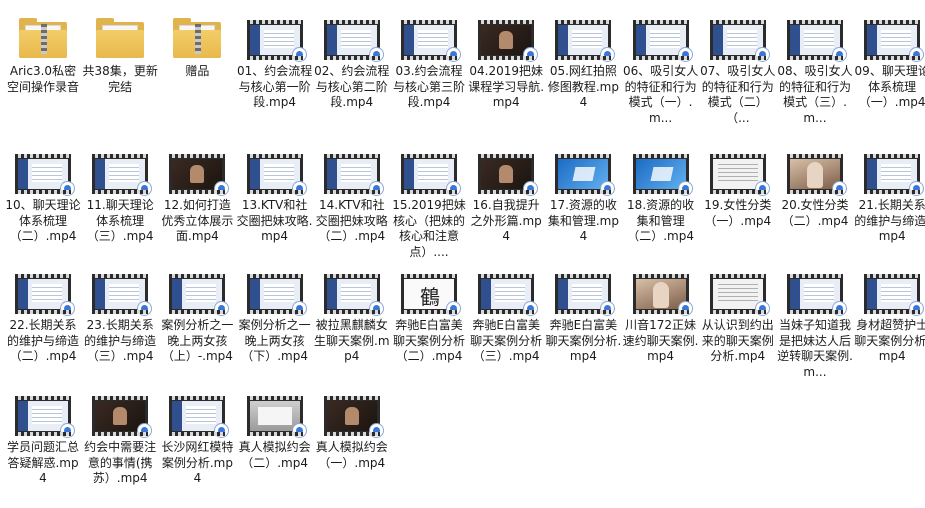  I want to click on video-file-item: 20.女性分类（二）.mp4, so click(815, 207).